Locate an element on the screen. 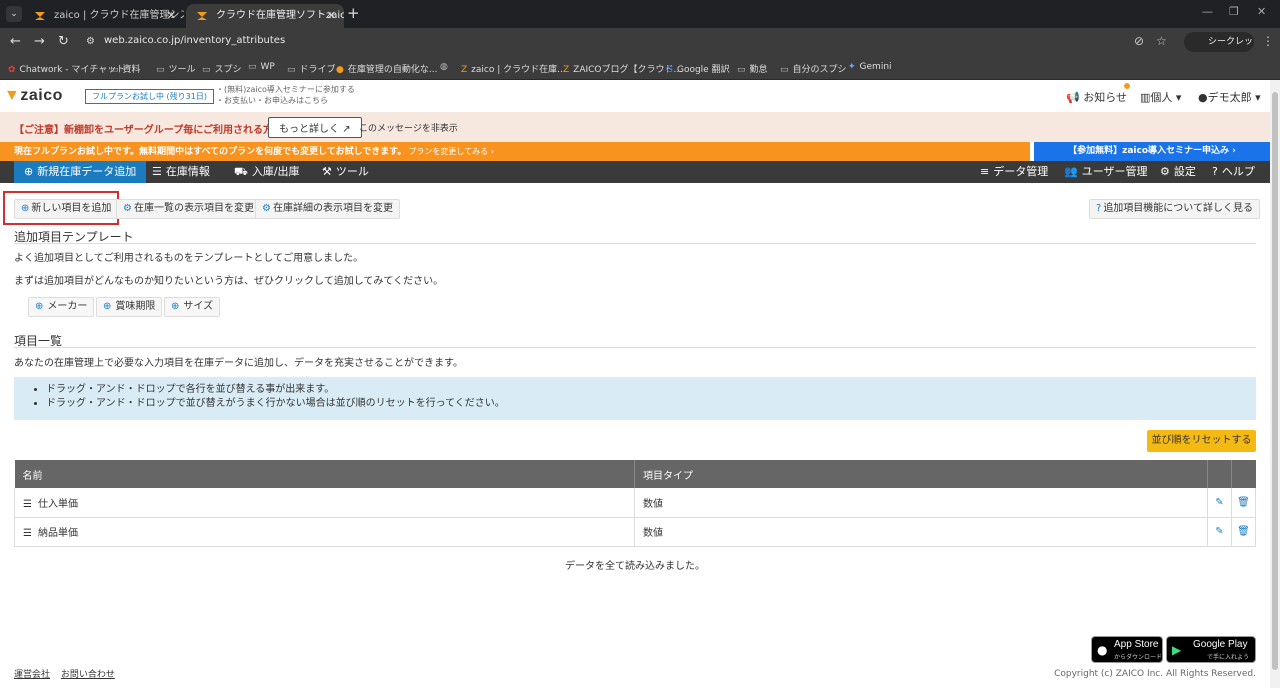 This screenshot has width=1280, height=688. browser-tab-1: zaico | クラウド在庫管理システム( ✕ is located at coordinates (104, 16).